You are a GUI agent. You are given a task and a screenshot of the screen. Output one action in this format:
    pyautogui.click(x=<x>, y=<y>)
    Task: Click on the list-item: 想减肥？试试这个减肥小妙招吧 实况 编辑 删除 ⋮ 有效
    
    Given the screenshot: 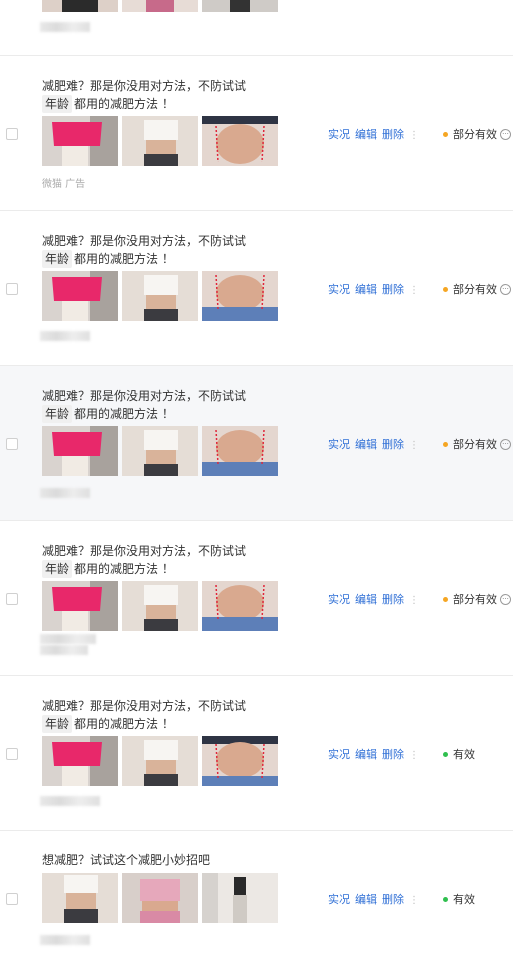 What is the action you would take?
    pyautogui.click(x=256, y=895)
    